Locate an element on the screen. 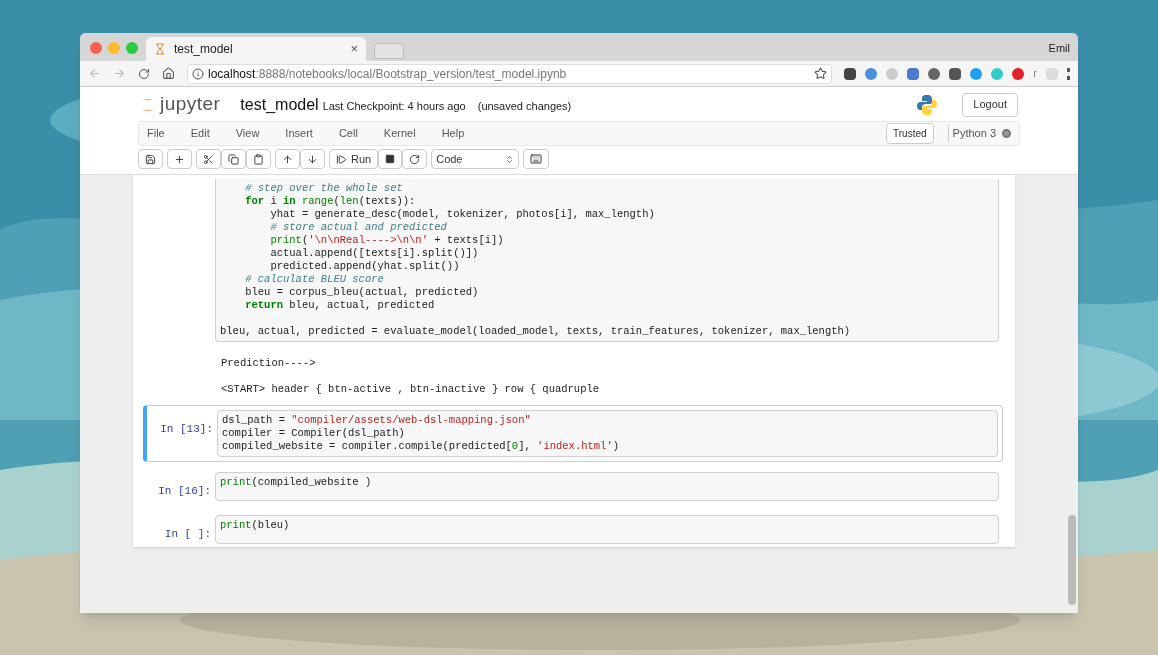 The height and width of the screenshot is (655, 1158). logout-button: Logout is located at coordinates (990, 104).